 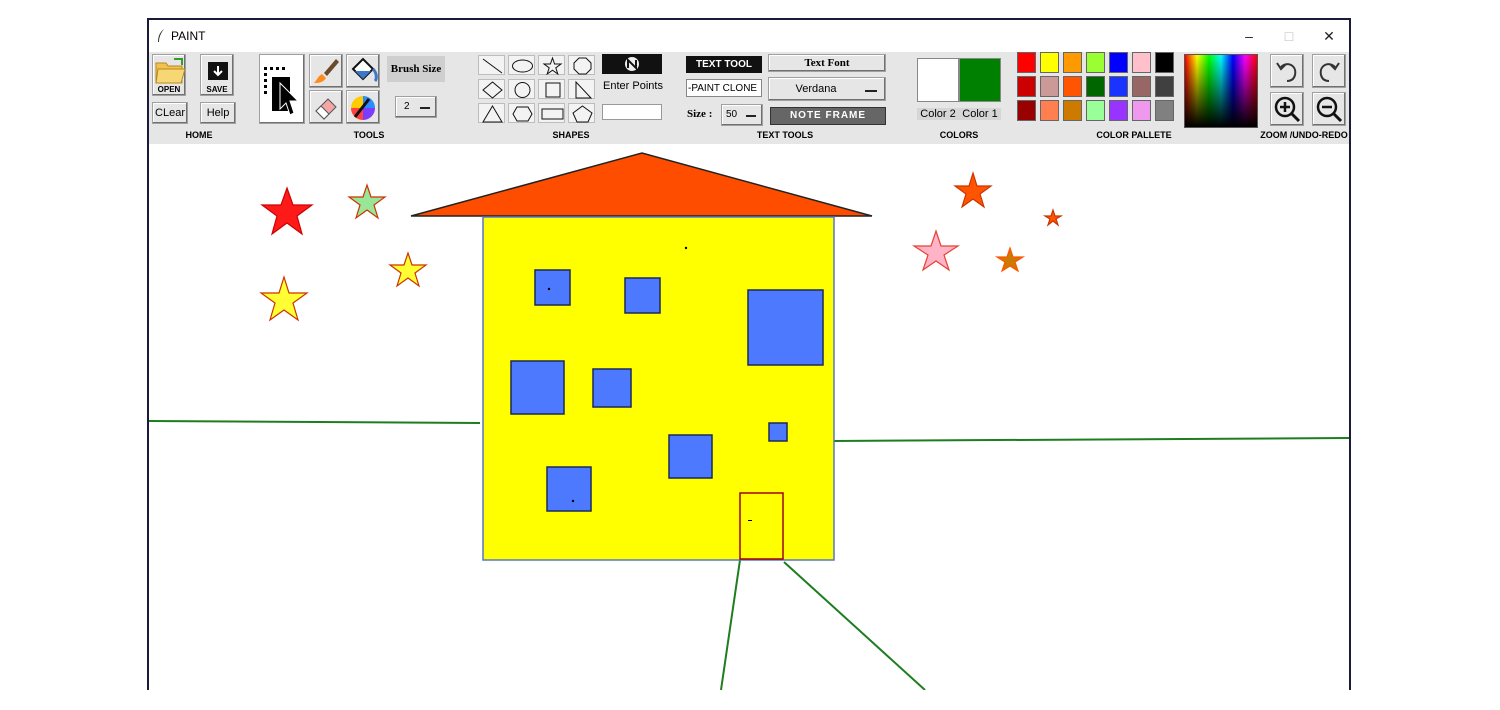 I want to click on shape-line-button, so click(x=491, y=65).